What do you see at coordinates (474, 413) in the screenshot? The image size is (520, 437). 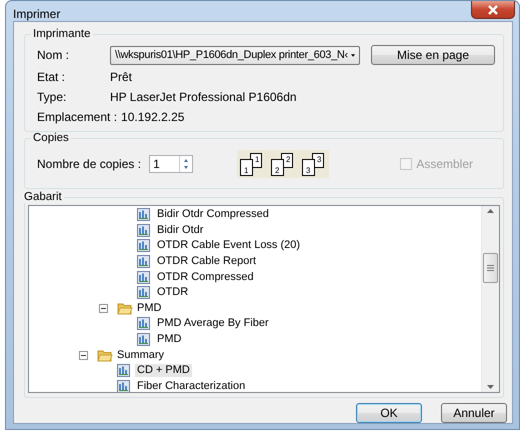 I see `dialog-button: Annuler` at bounding box center [474, 413].